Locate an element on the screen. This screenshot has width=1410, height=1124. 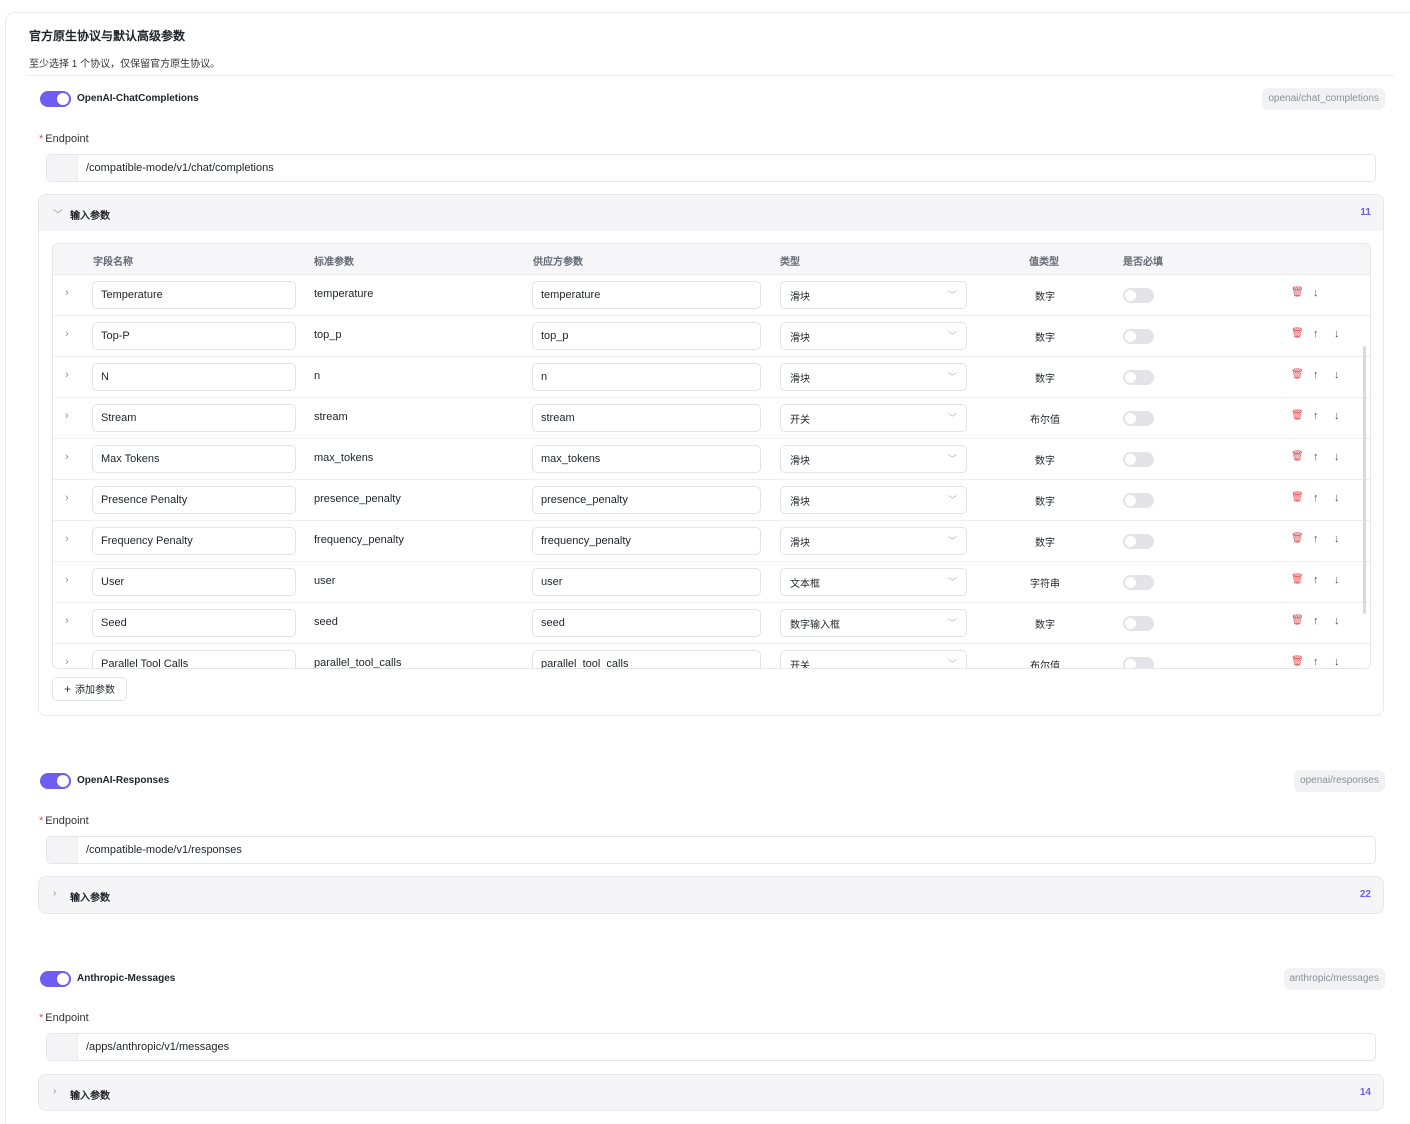
provider-param-input: frequency_penalty is located at coordinates (646, 541).